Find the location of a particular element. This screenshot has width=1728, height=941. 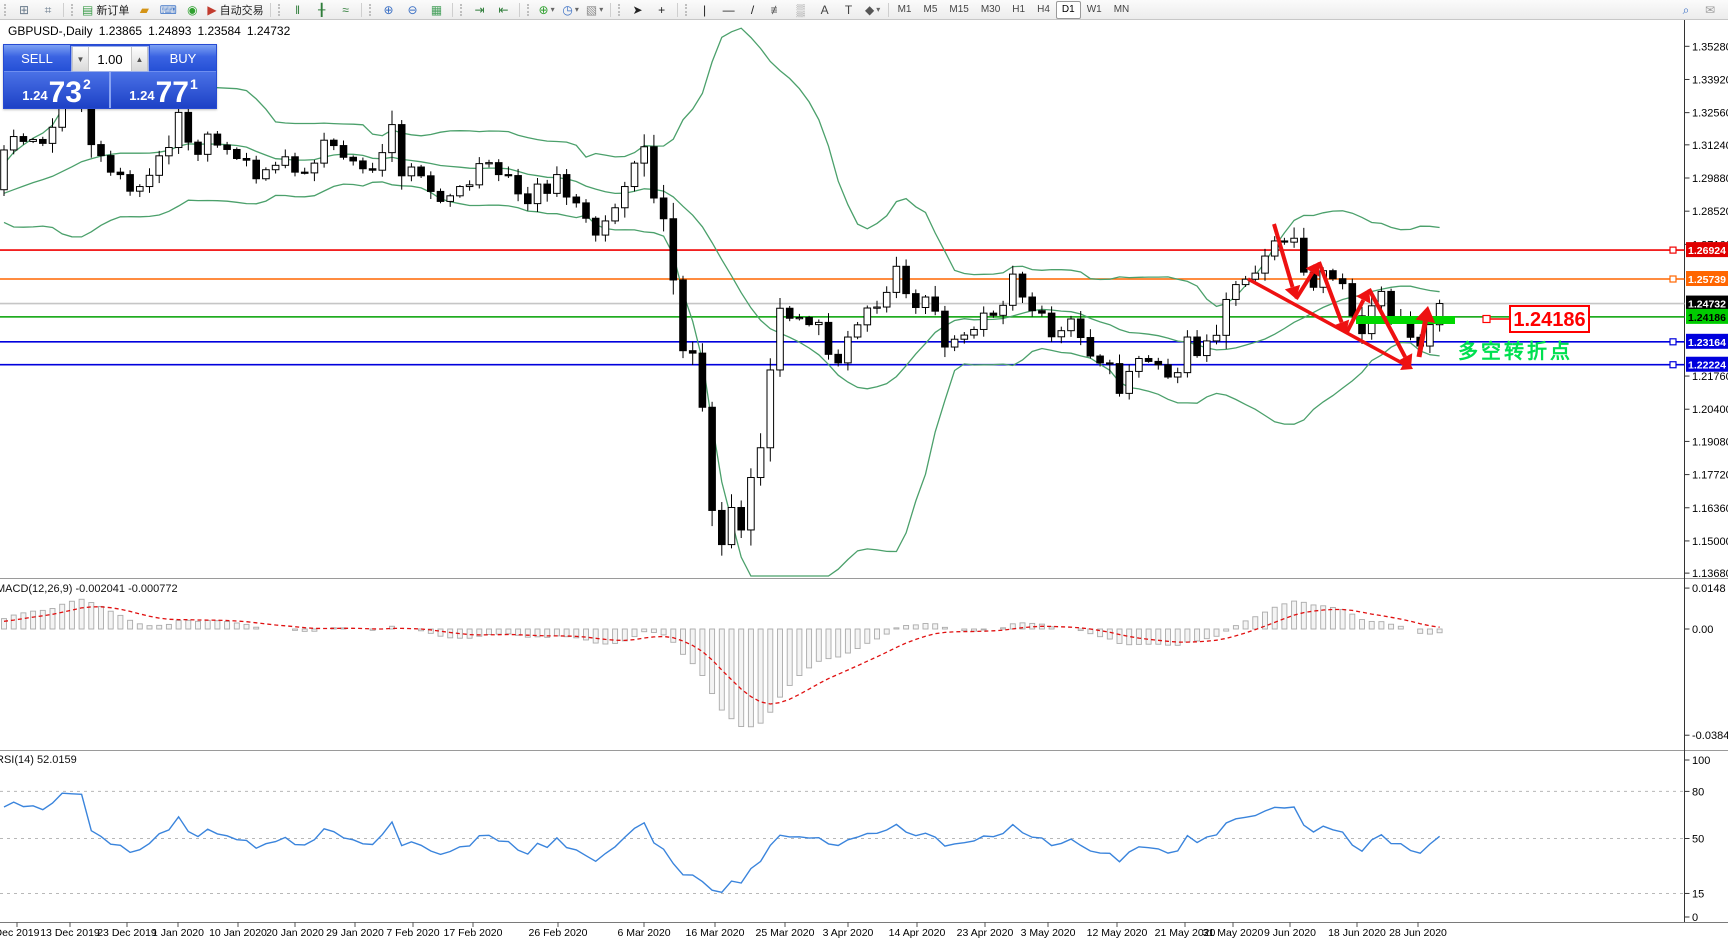

timeframe-button-h1: H1 is located at coordinates (1018, 10).